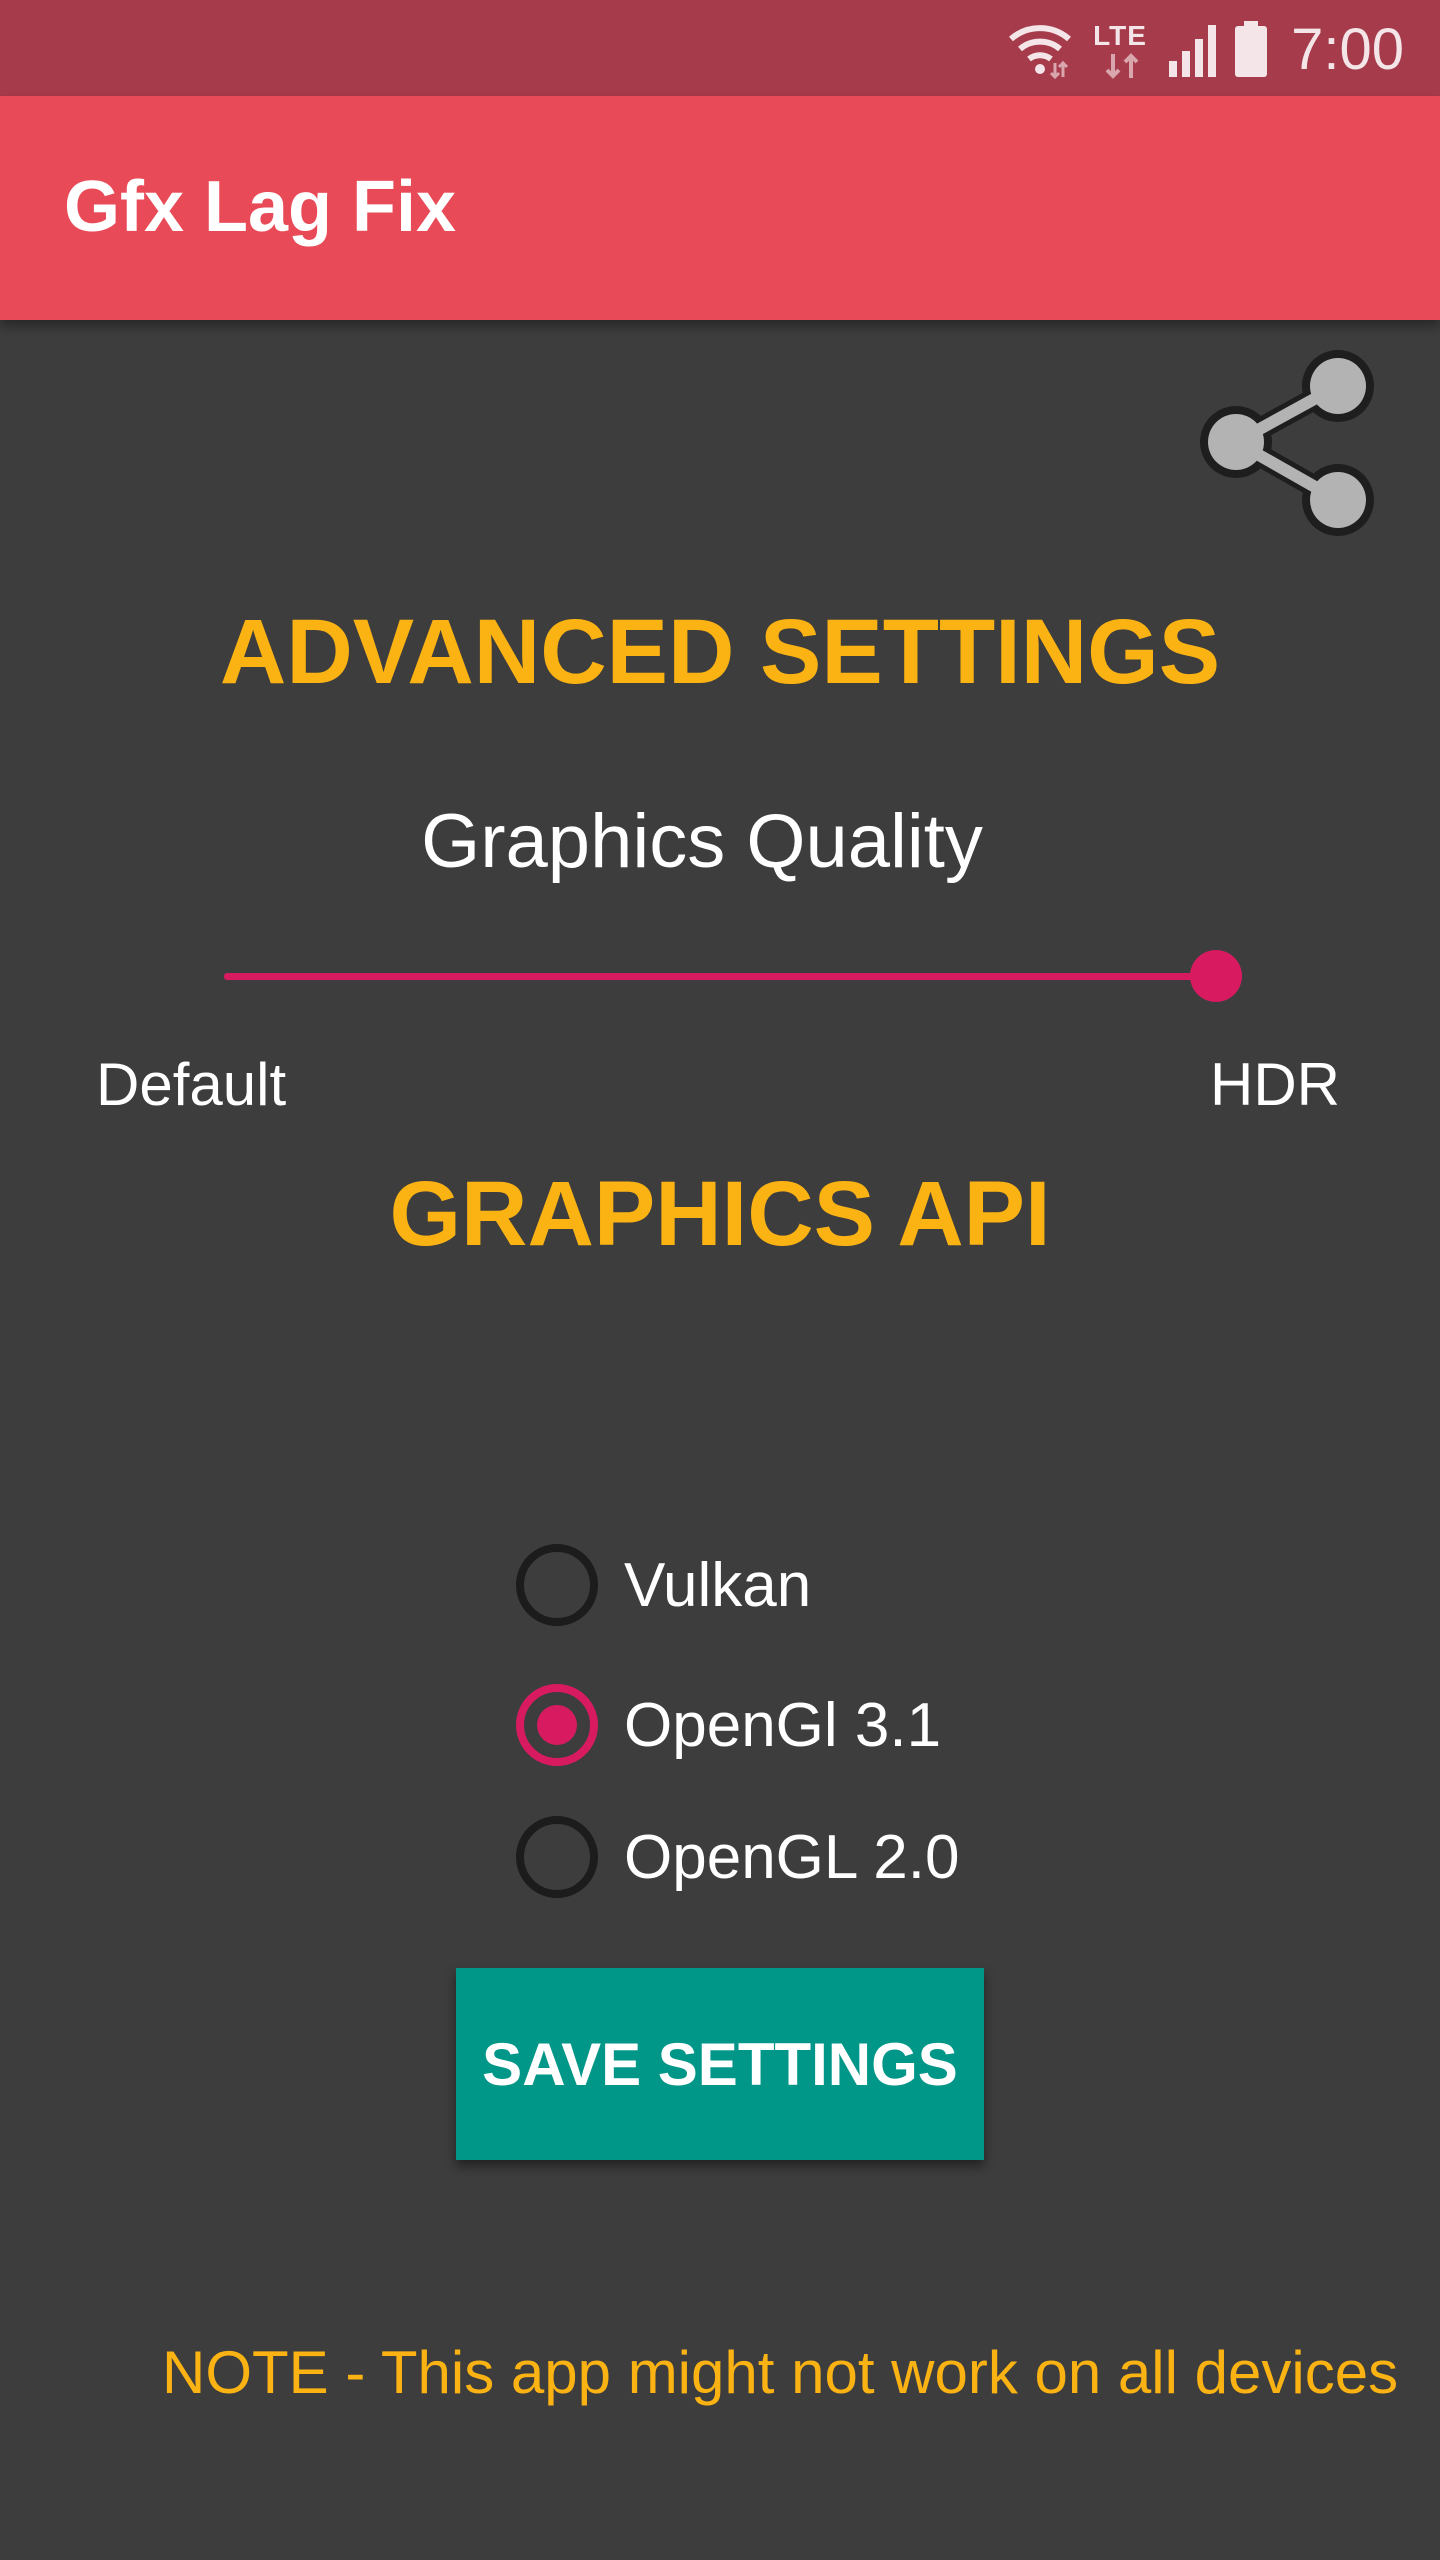 The width and height of the screenshot is (1440, 2560). What do you see at coordinates (1120, 35) in the screenshot?
I see `network-type-label: LTE` at bounding box center [1120, 35].